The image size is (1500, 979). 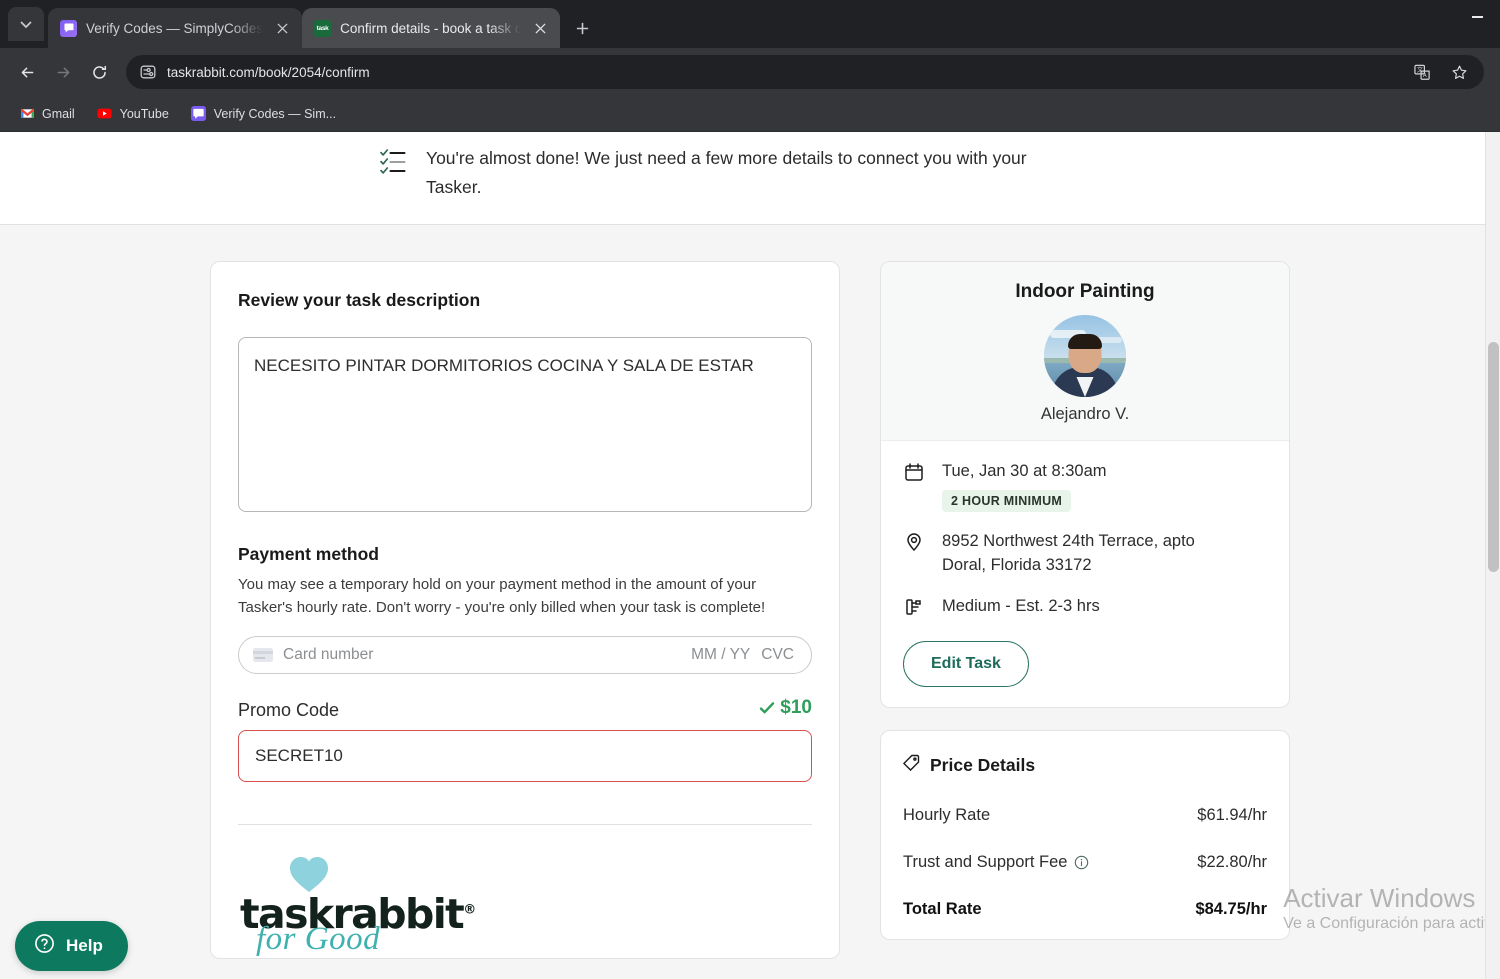 I want to click on registered-mark: ®, so click(x=469, y=910).